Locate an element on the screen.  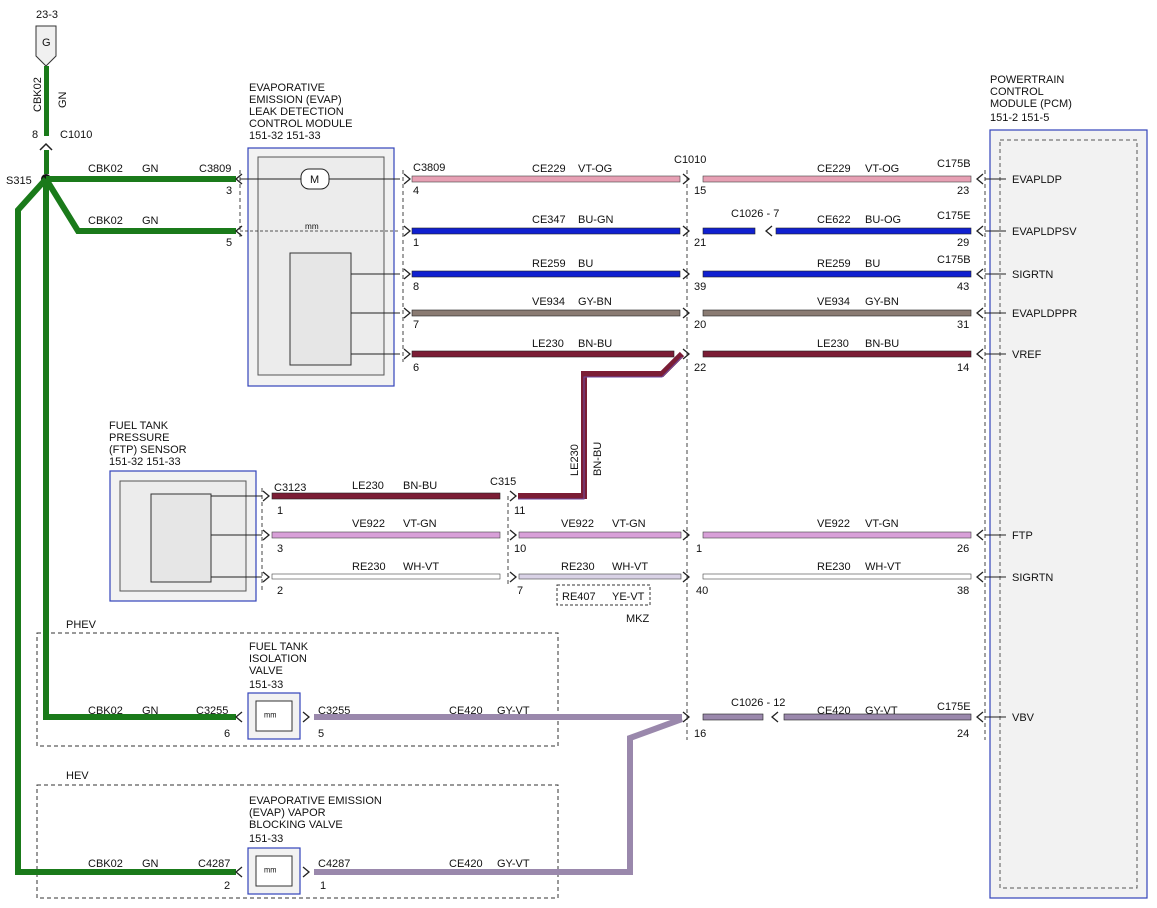
c1010-pin-16: 16 is located at coordinates (700, 734).